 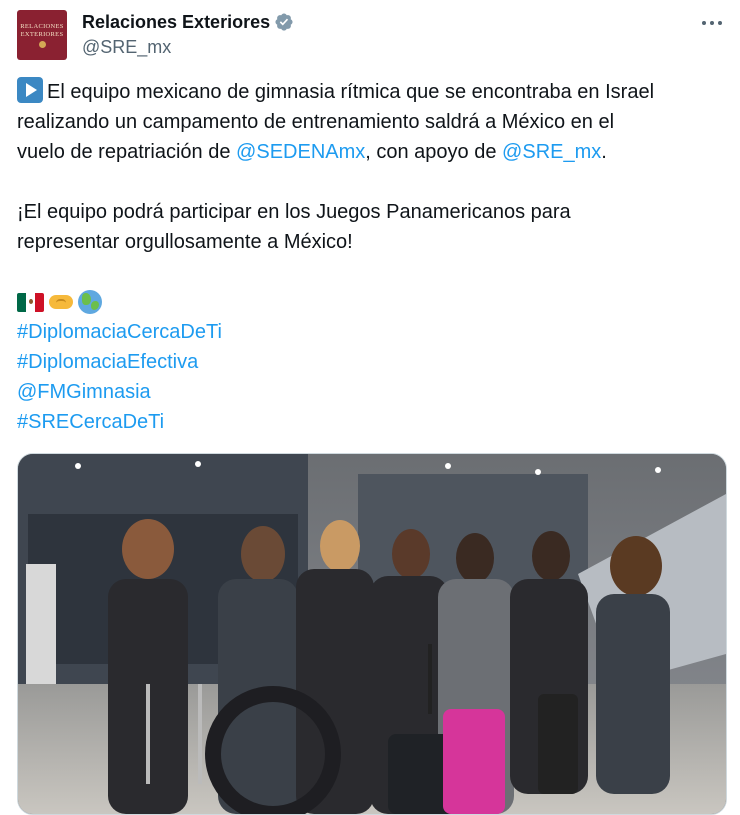 What do you see at coordinates (176, 22) in the screenshot?
I see `author-display-name: Relaciones Exteriores` at bounding box center [176, 22].